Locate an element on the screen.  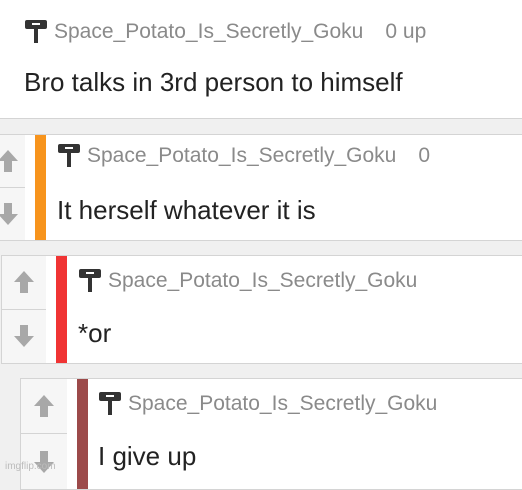
comment-points: 0 up is located at coordinates (406, 31).